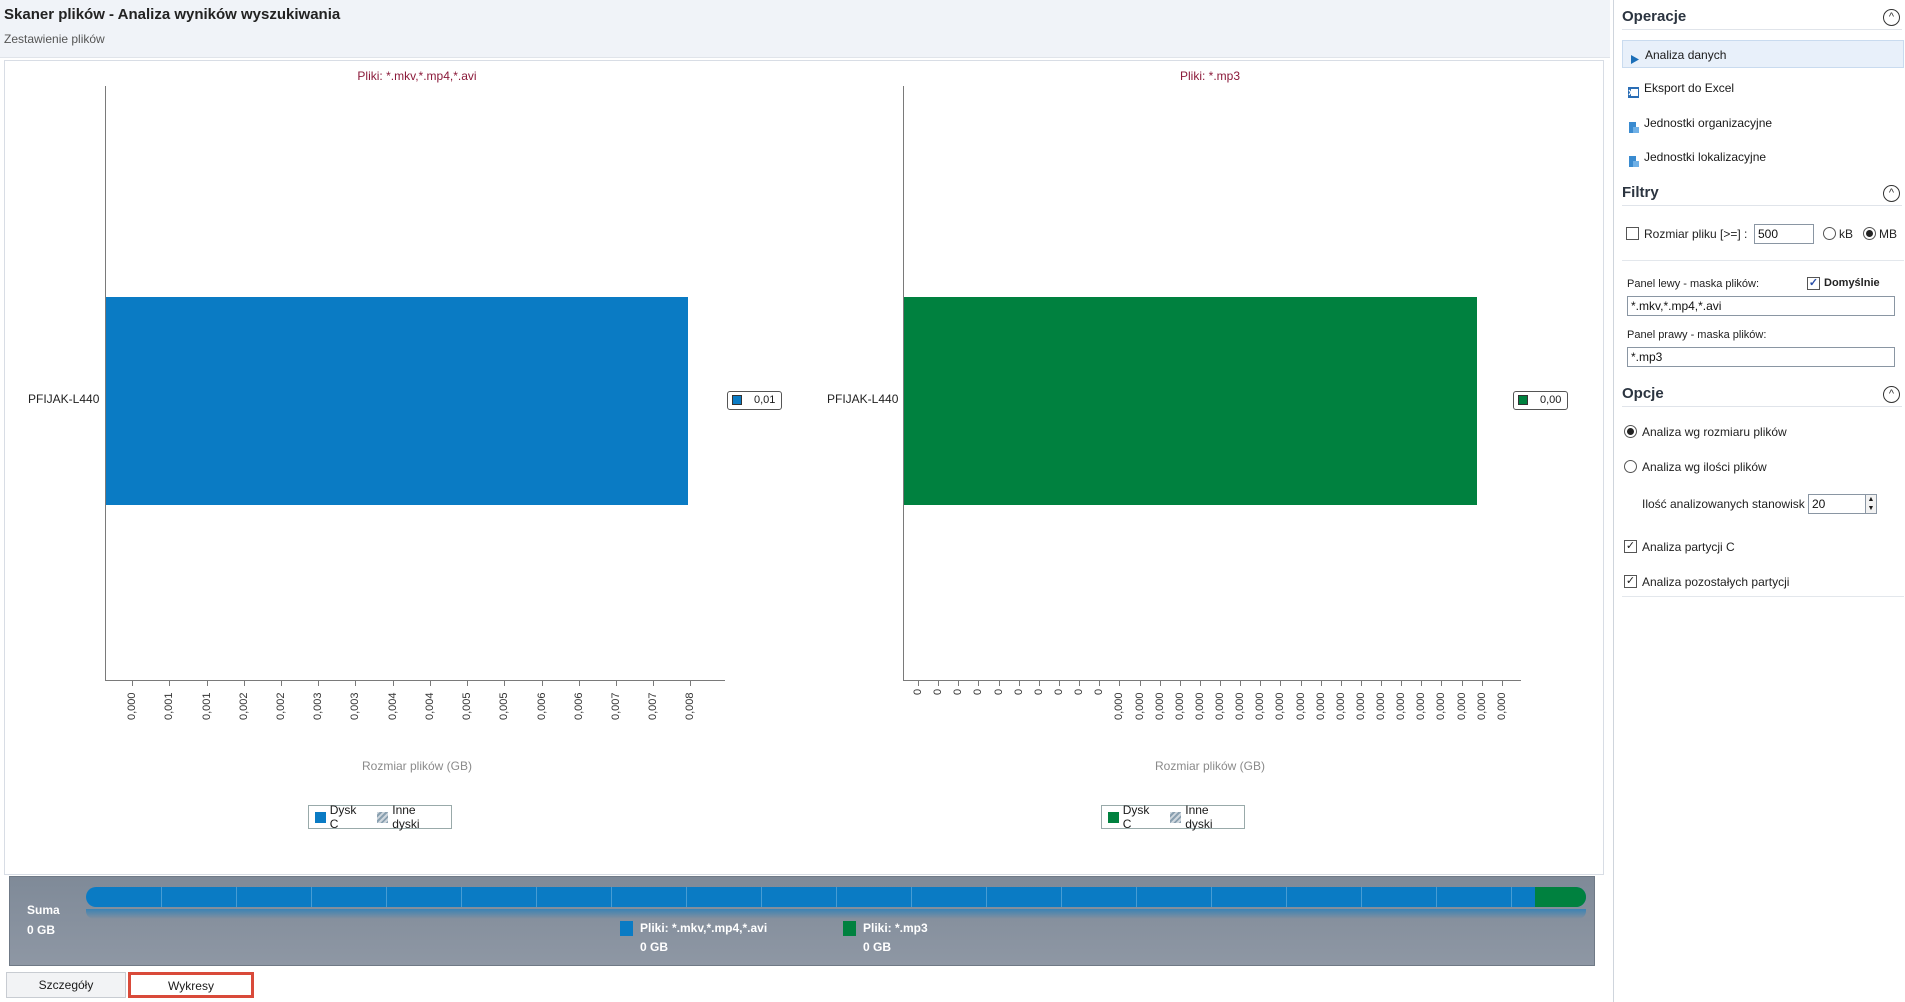 The height and width of the screenshot is (1002, 1905). Describe the element at coordinates (1762, 394) in the screenshot. I see `options-header: Opcje ^` at that location.